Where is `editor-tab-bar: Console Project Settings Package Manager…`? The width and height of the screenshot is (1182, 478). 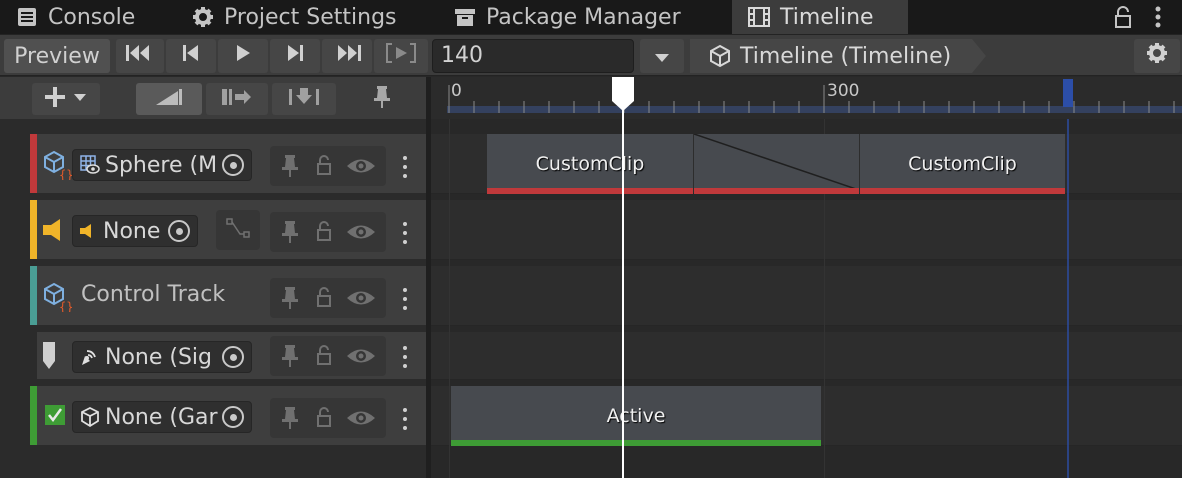
editor-tab-bar: Console Project Settings Package Manager… is located at coordinates (591, 17).